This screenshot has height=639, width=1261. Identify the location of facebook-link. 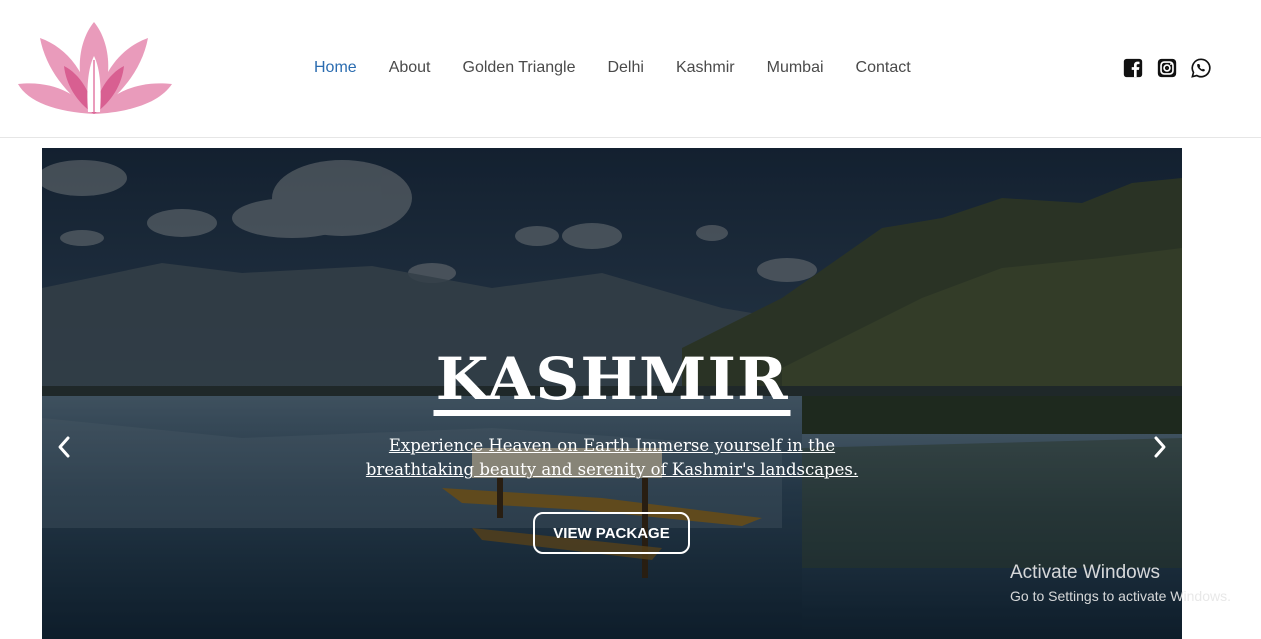
(1133, 68).